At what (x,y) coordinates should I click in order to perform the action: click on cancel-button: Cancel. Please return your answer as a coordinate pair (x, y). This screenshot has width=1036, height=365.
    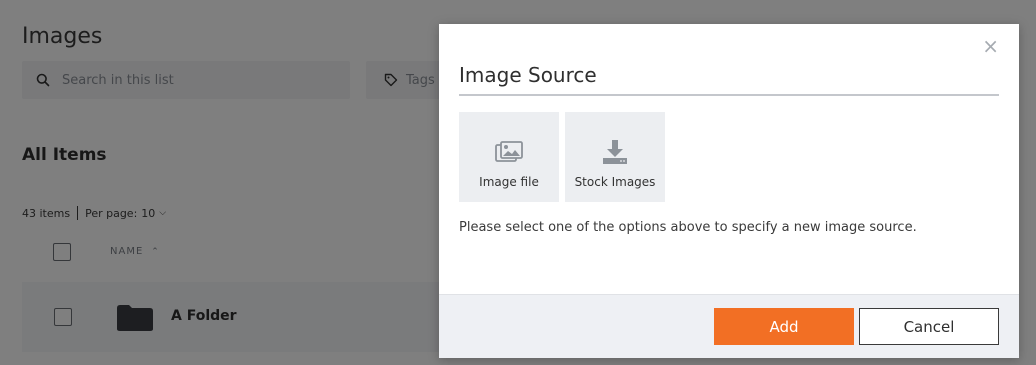
    Looking at the image, I should click on (929, 326).